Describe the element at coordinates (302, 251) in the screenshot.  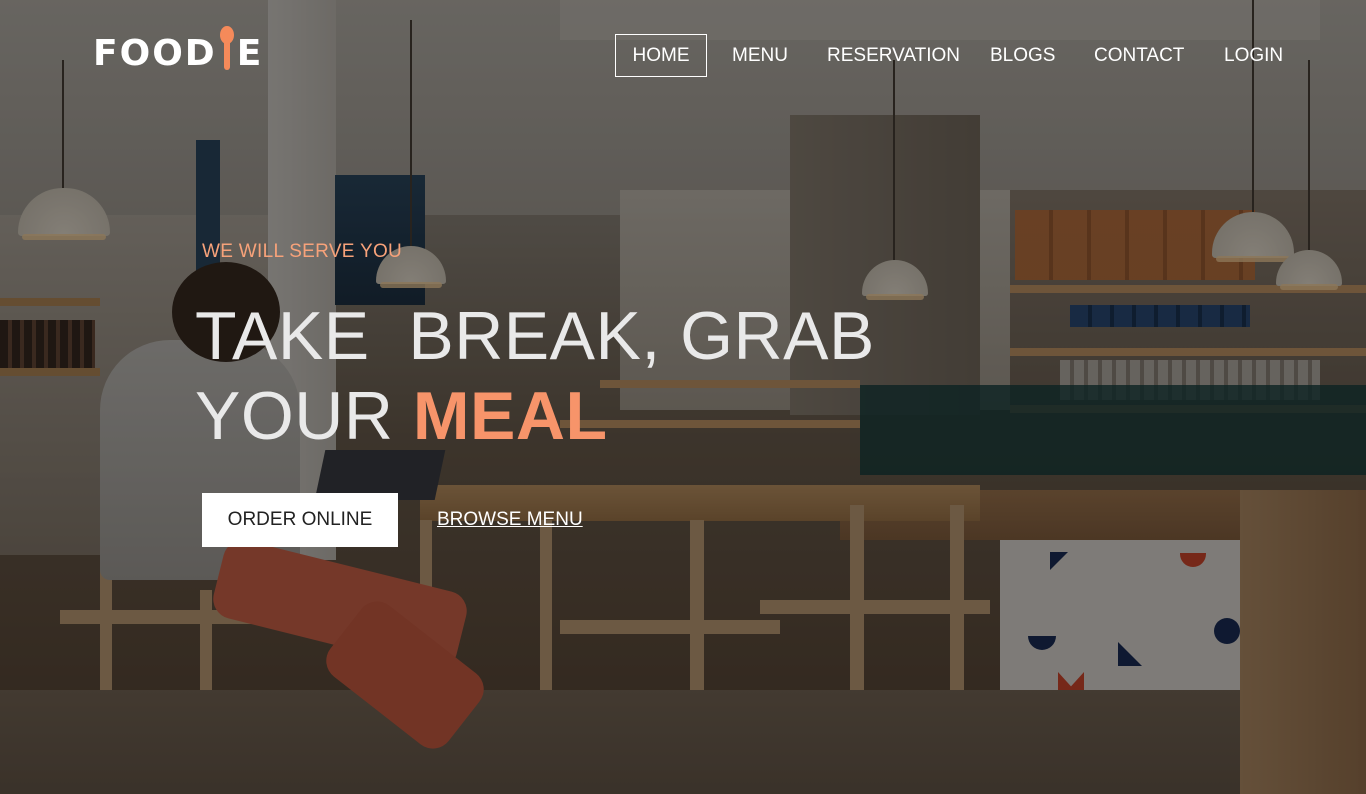
I see `hero-subtitle: WE WILL SERVE YOU` at that location.